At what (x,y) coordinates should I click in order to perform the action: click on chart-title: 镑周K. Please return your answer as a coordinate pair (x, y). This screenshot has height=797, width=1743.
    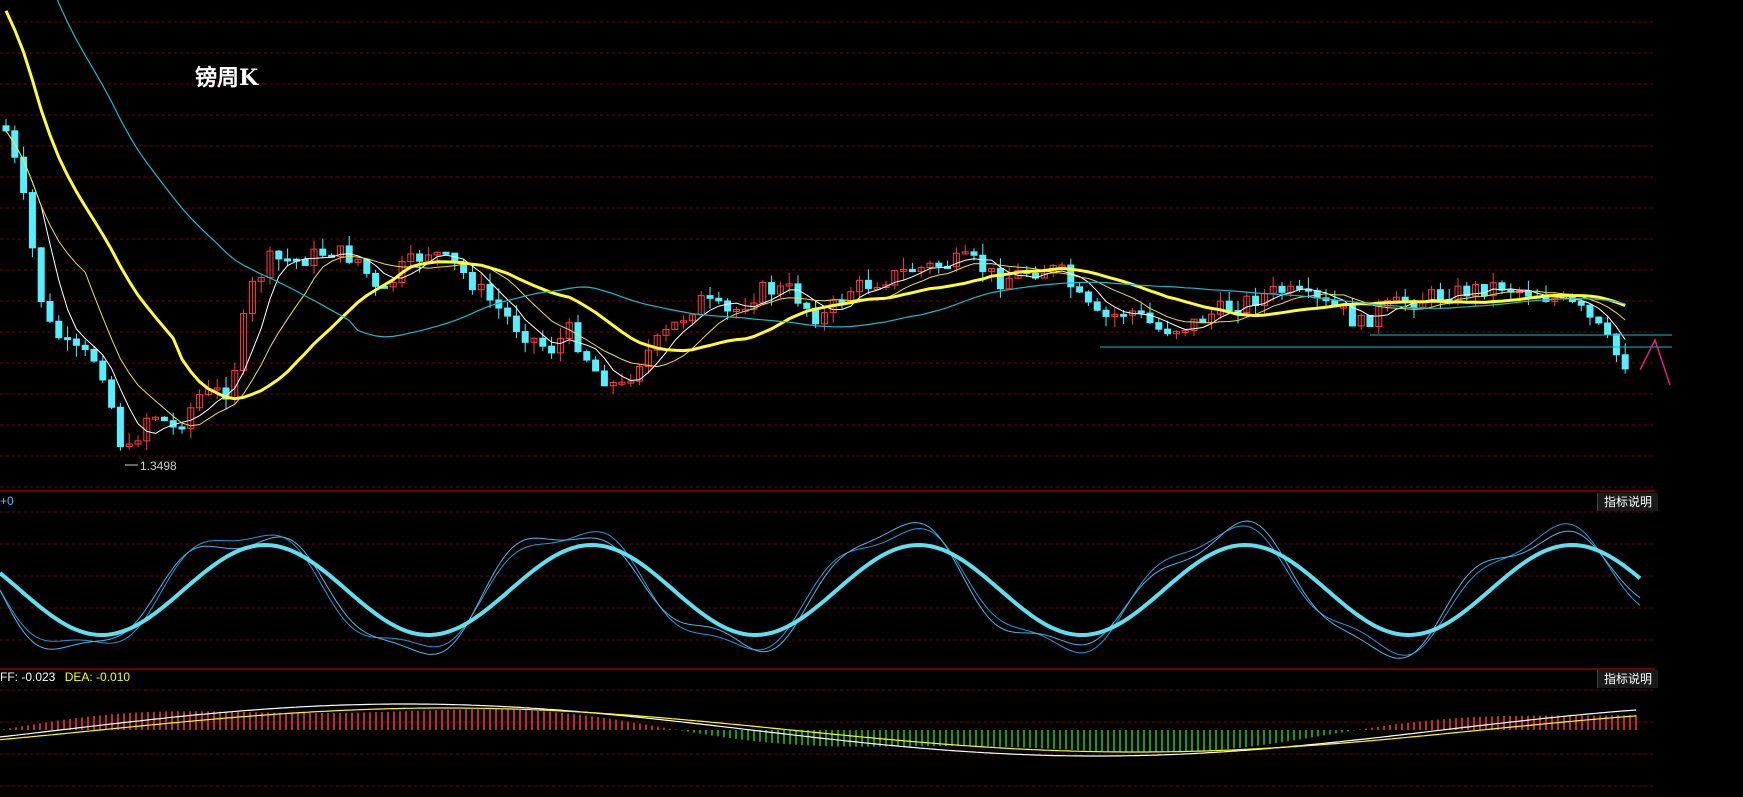
    Looking at the image, I should click on (227, 78).